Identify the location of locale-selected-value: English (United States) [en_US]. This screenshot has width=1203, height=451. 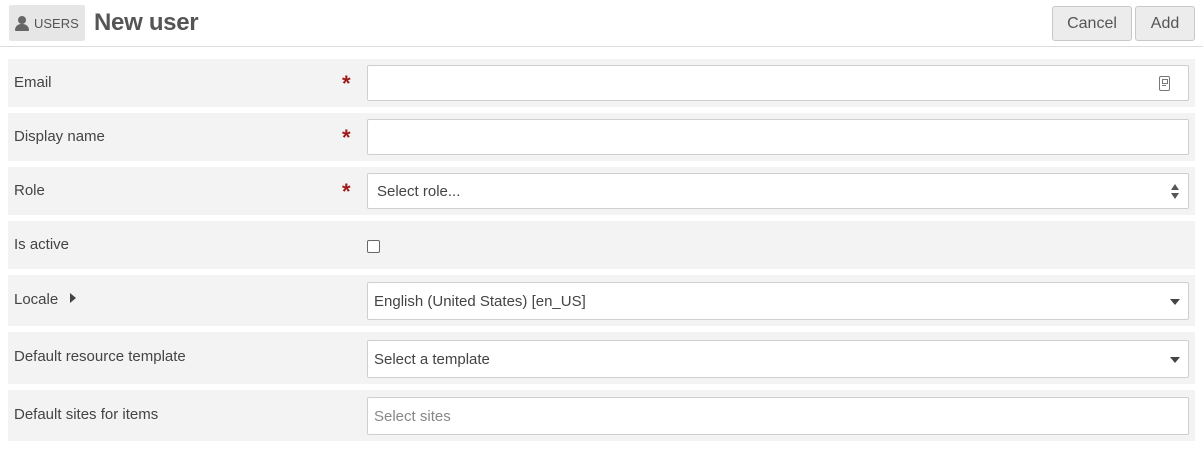
(480, 301).